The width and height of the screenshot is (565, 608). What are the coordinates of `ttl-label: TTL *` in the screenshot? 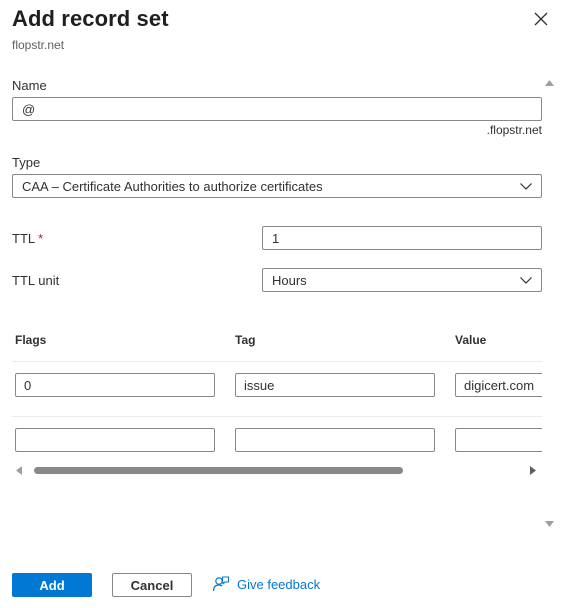 It's located at (27, 238).